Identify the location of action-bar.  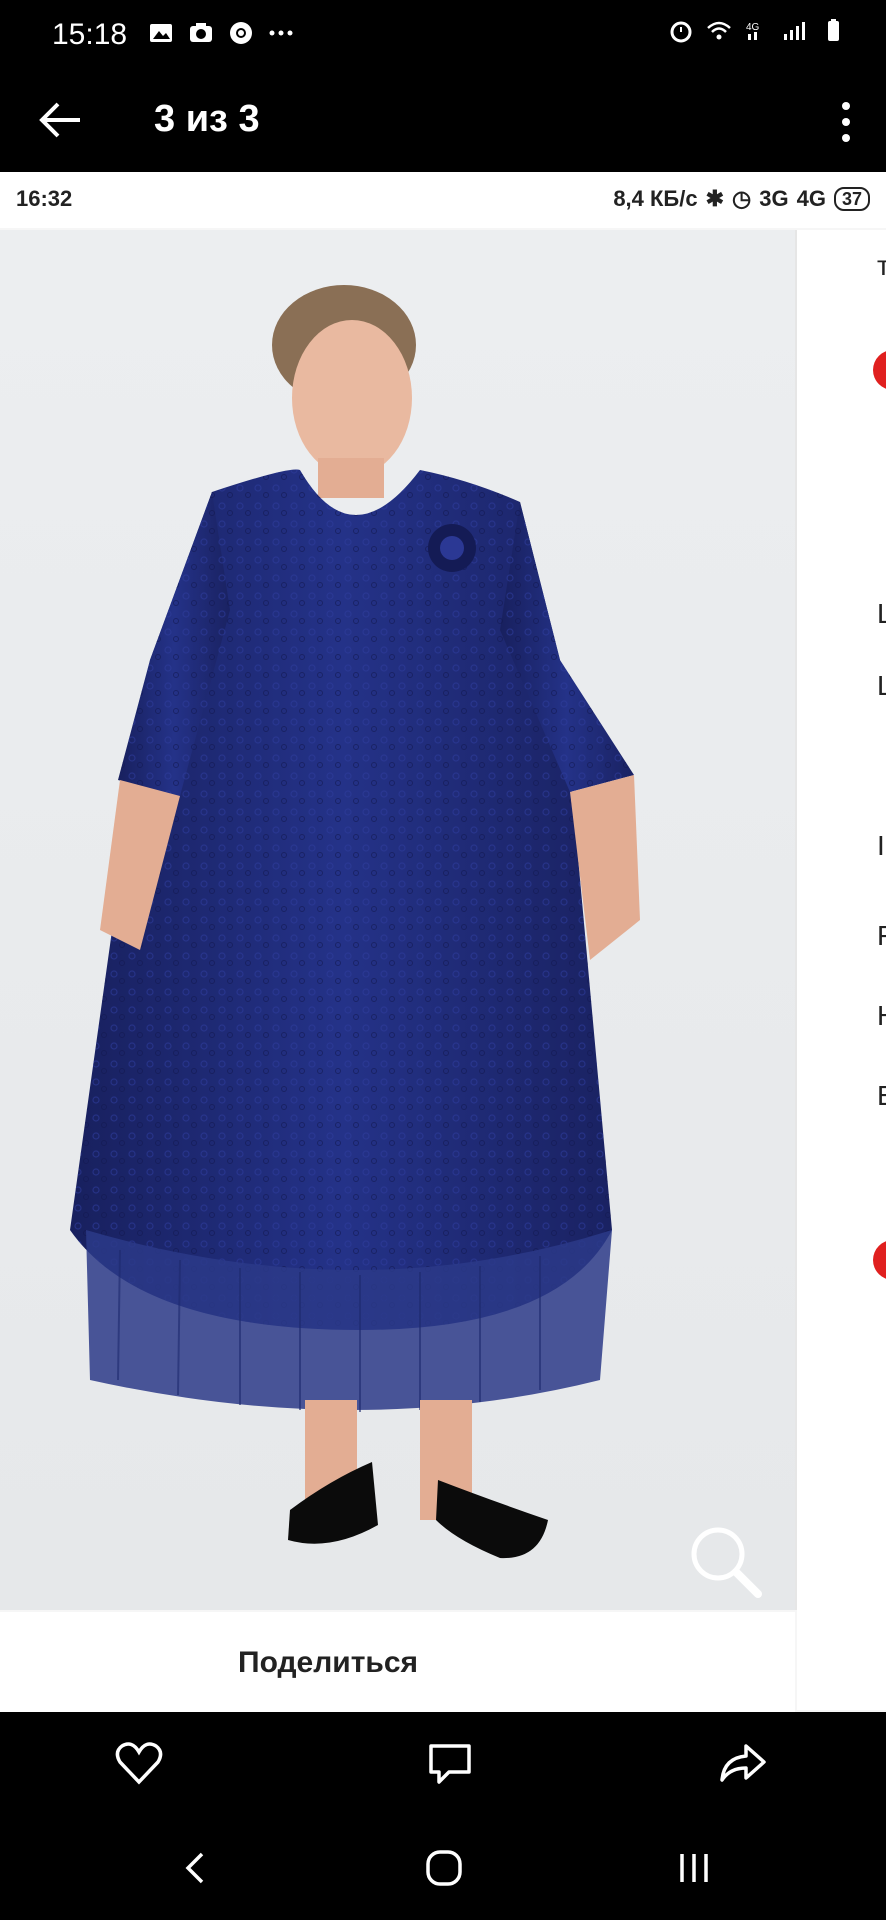
(443, 1762).